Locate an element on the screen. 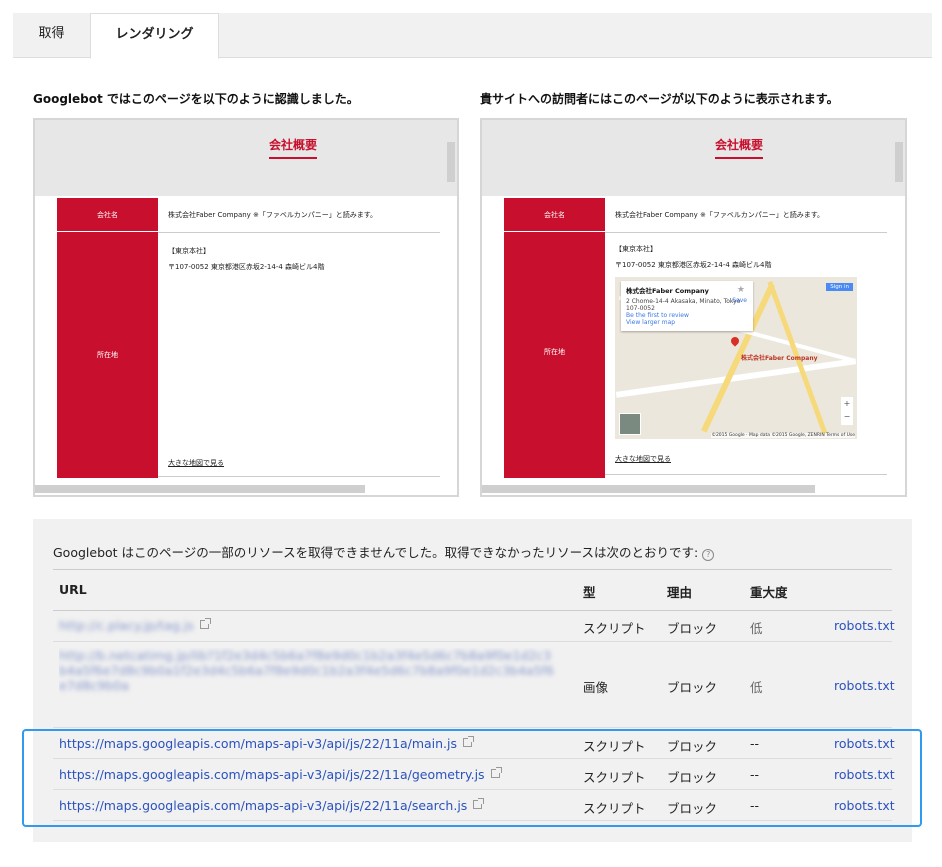  satellite-thumbnail is located at coordinates (630, 424).